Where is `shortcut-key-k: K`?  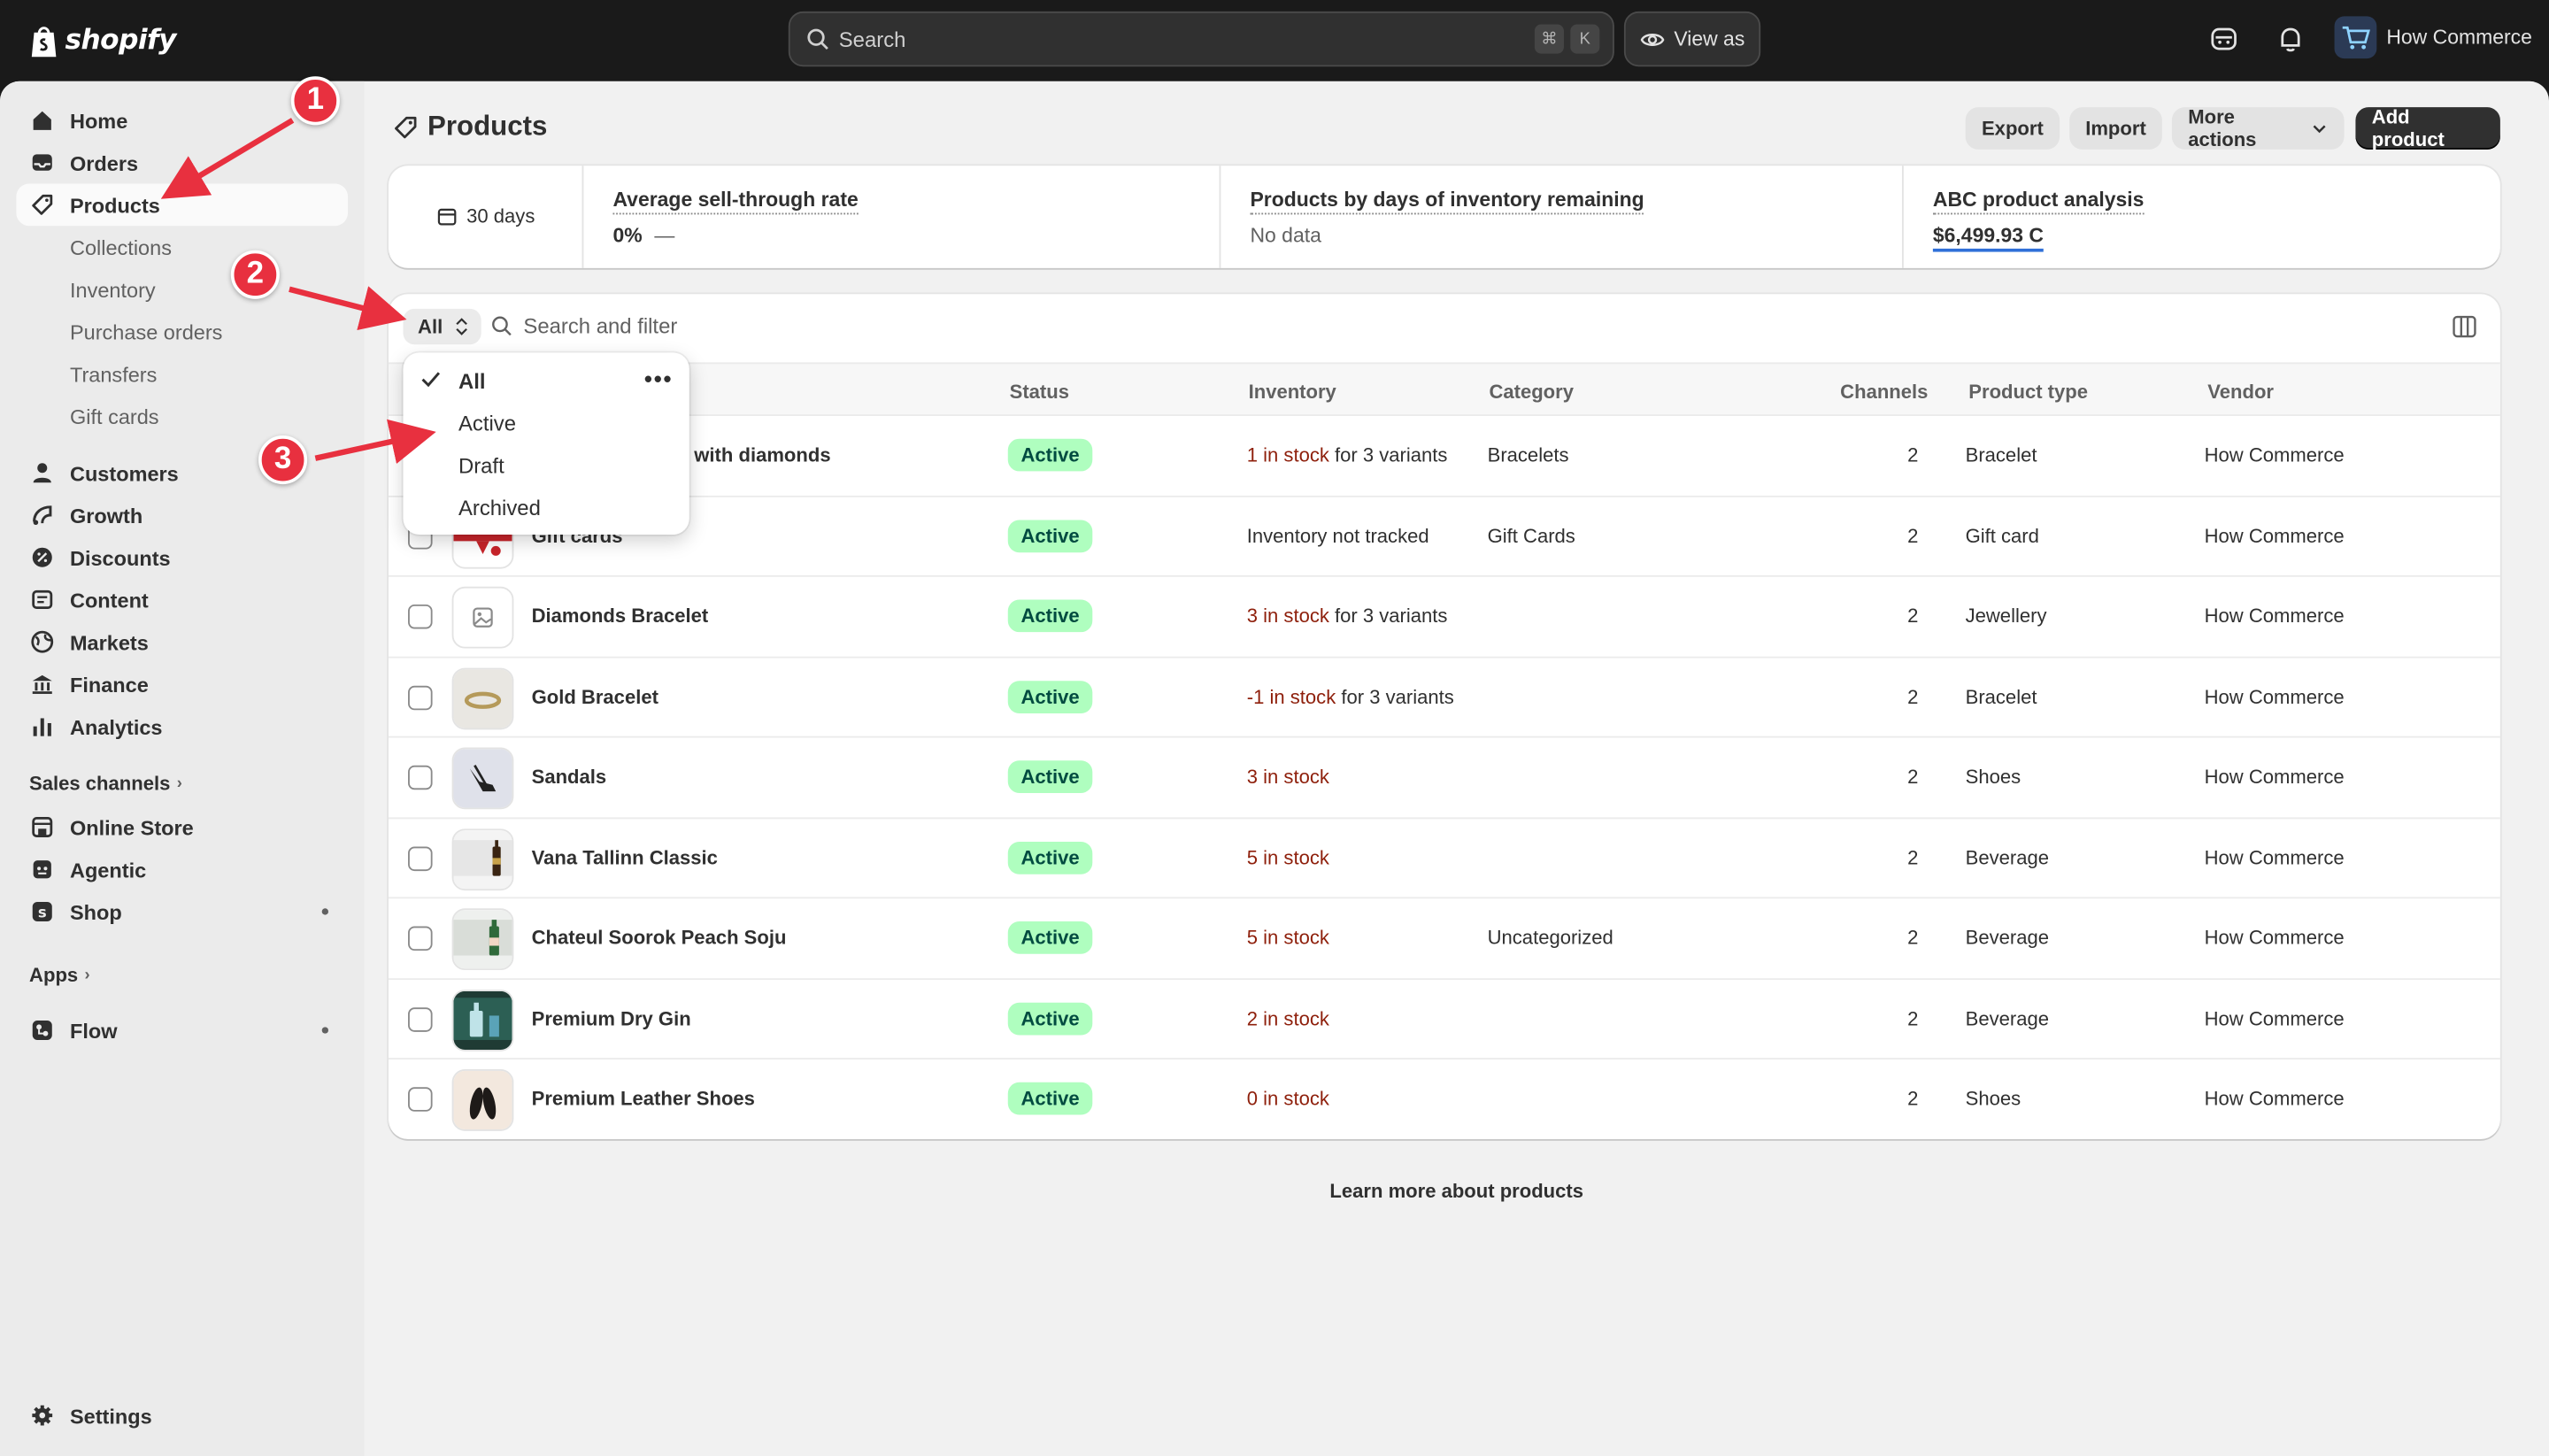 shortcut-key-k: K is located at coordinates (1585, 39).